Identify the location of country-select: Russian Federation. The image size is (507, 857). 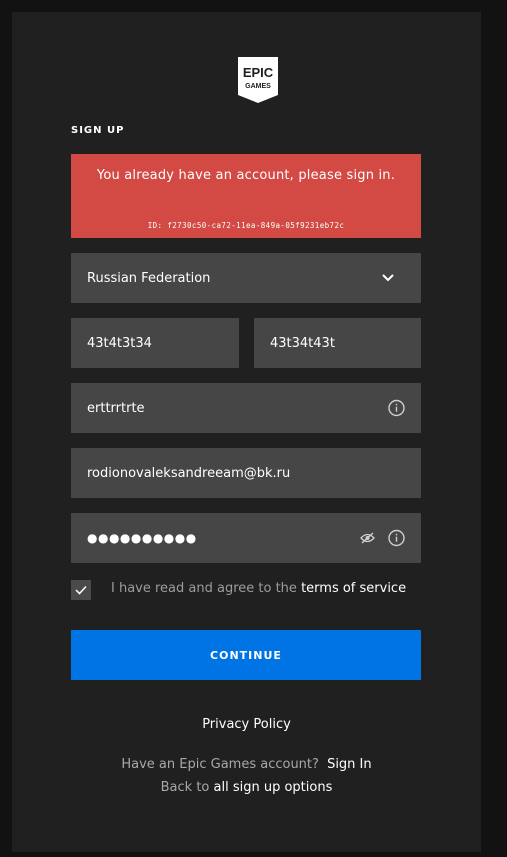
(246, 278).